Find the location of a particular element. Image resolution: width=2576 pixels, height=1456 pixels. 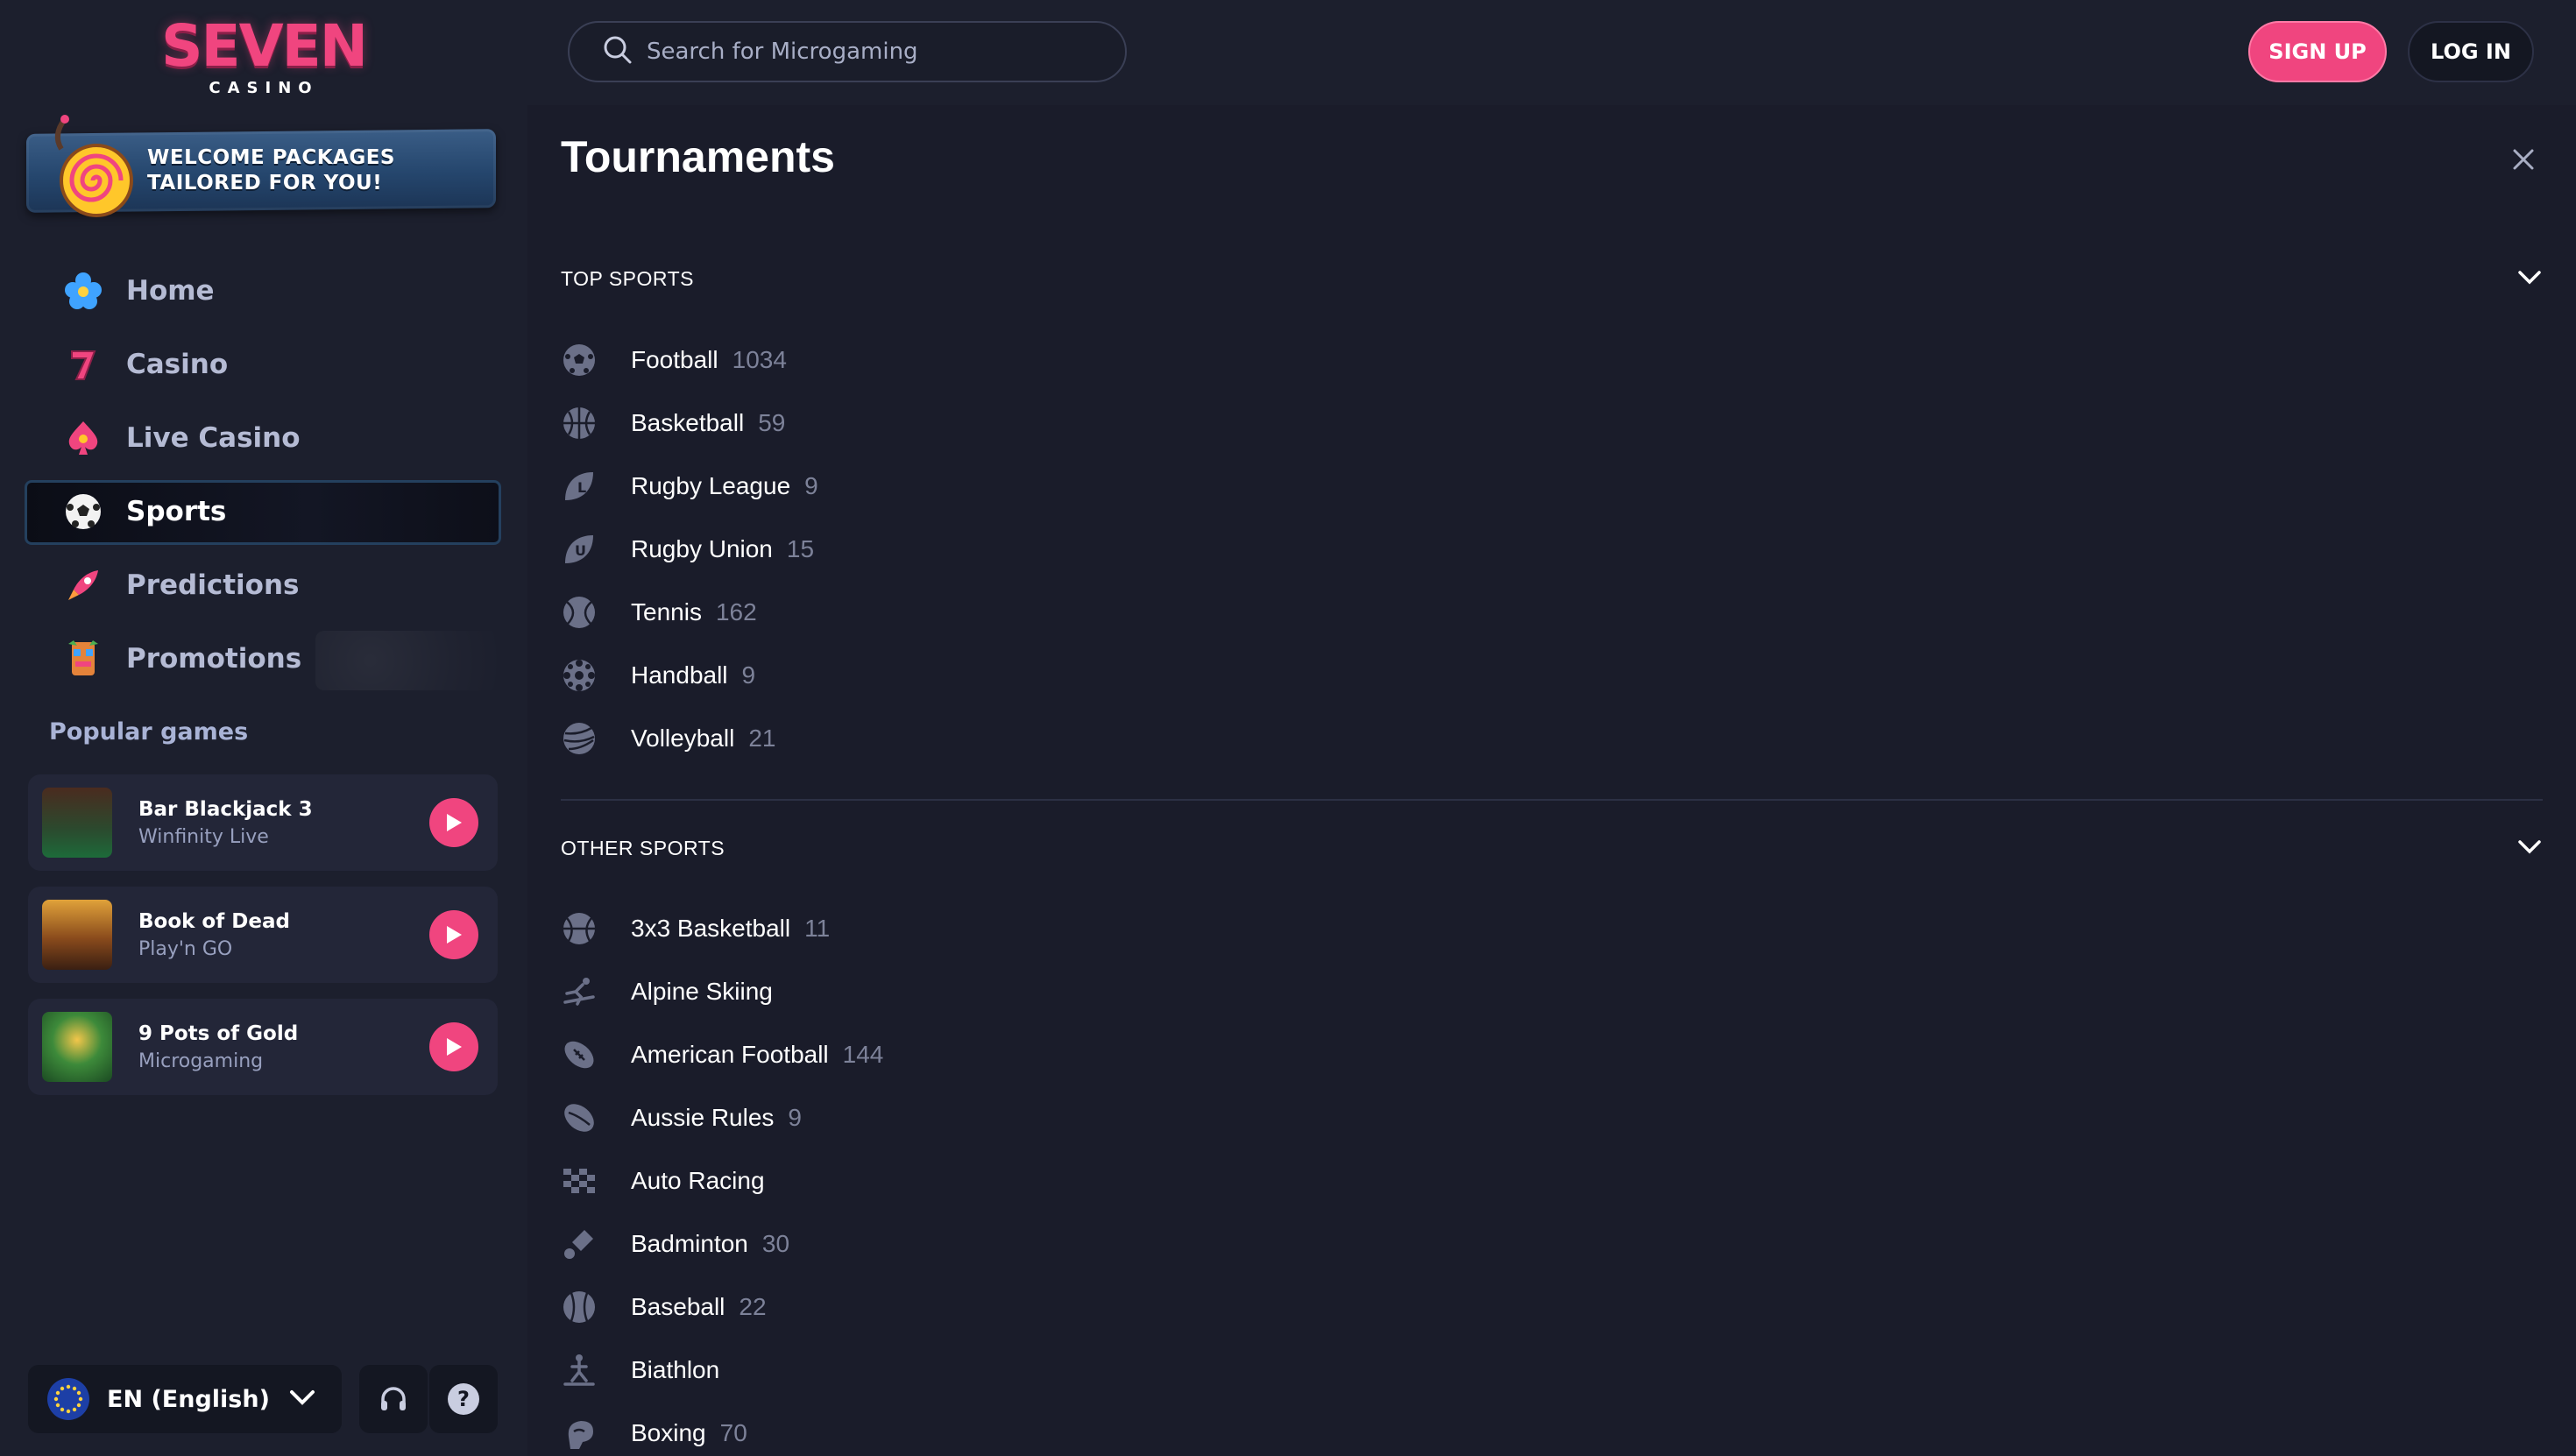

nav-item-live-casino: Live Casino is located at coordinates (263, 438).